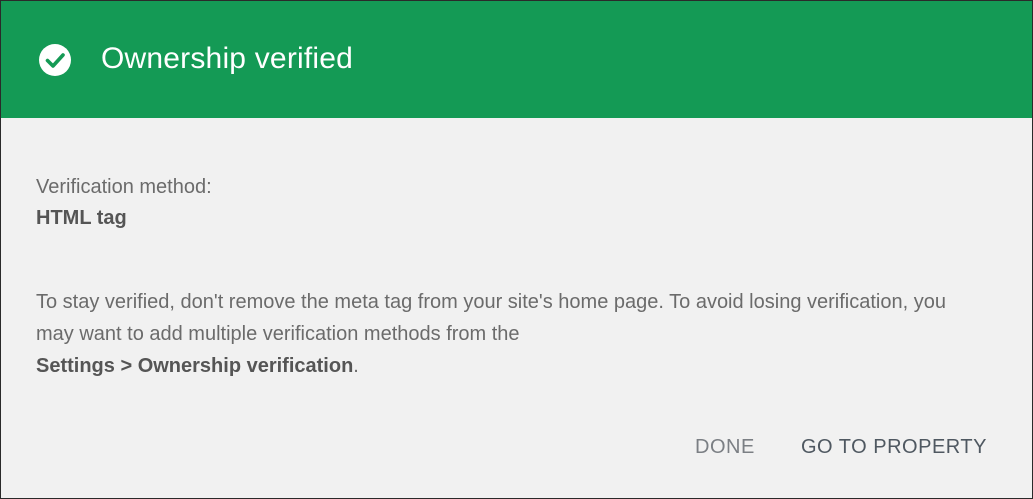 The image size is (1033, 499). What do you see at coordinates (894, 447) in the screenshot?
I see `go-to-property-button: GO TO PROPERTY` at bounding box center [894, 447].